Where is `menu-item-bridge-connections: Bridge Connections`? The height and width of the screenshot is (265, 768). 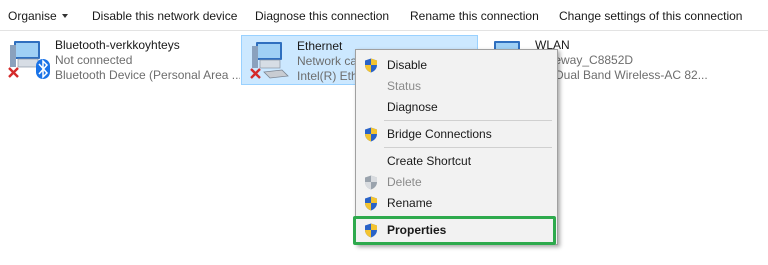
menu-item-bridge-connections: Bridge Connections is located at coordinates (456, 134).